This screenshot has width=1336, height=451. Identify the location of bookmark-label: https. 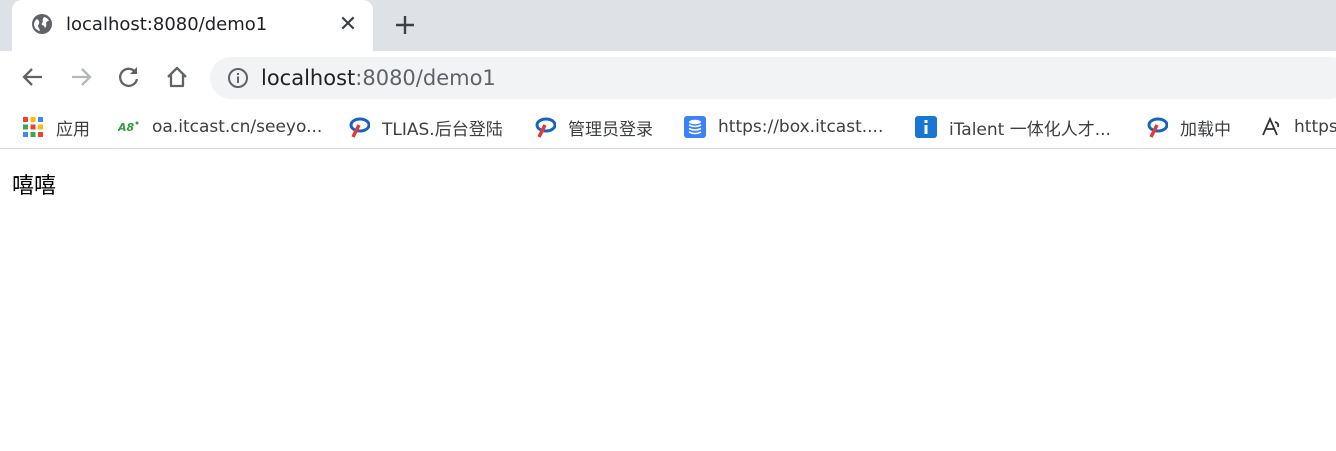
(1315, 127).